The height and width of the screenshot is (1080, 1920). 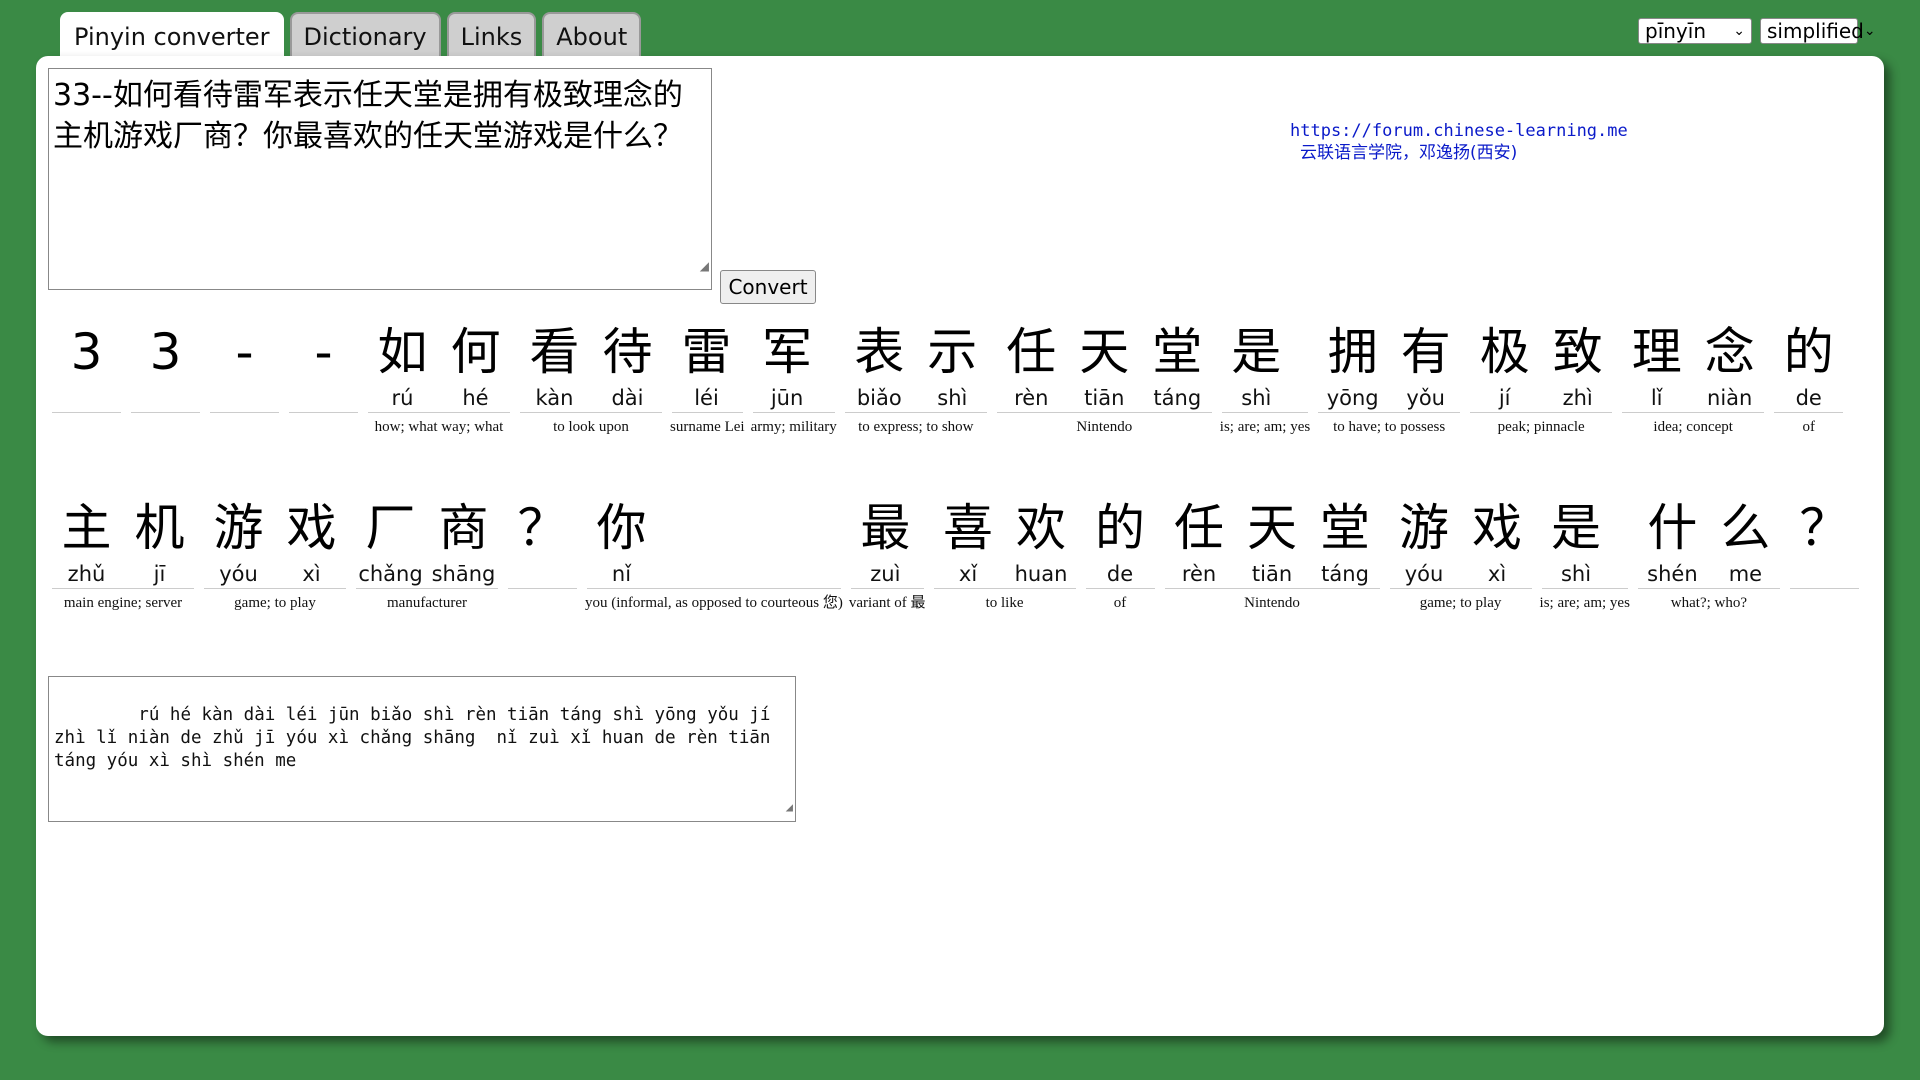 What do you see at coordinates (1584, 603) in the screenshot?
I see `word-gloss: is; are; am; yes` at bounding box center [1584, 603].